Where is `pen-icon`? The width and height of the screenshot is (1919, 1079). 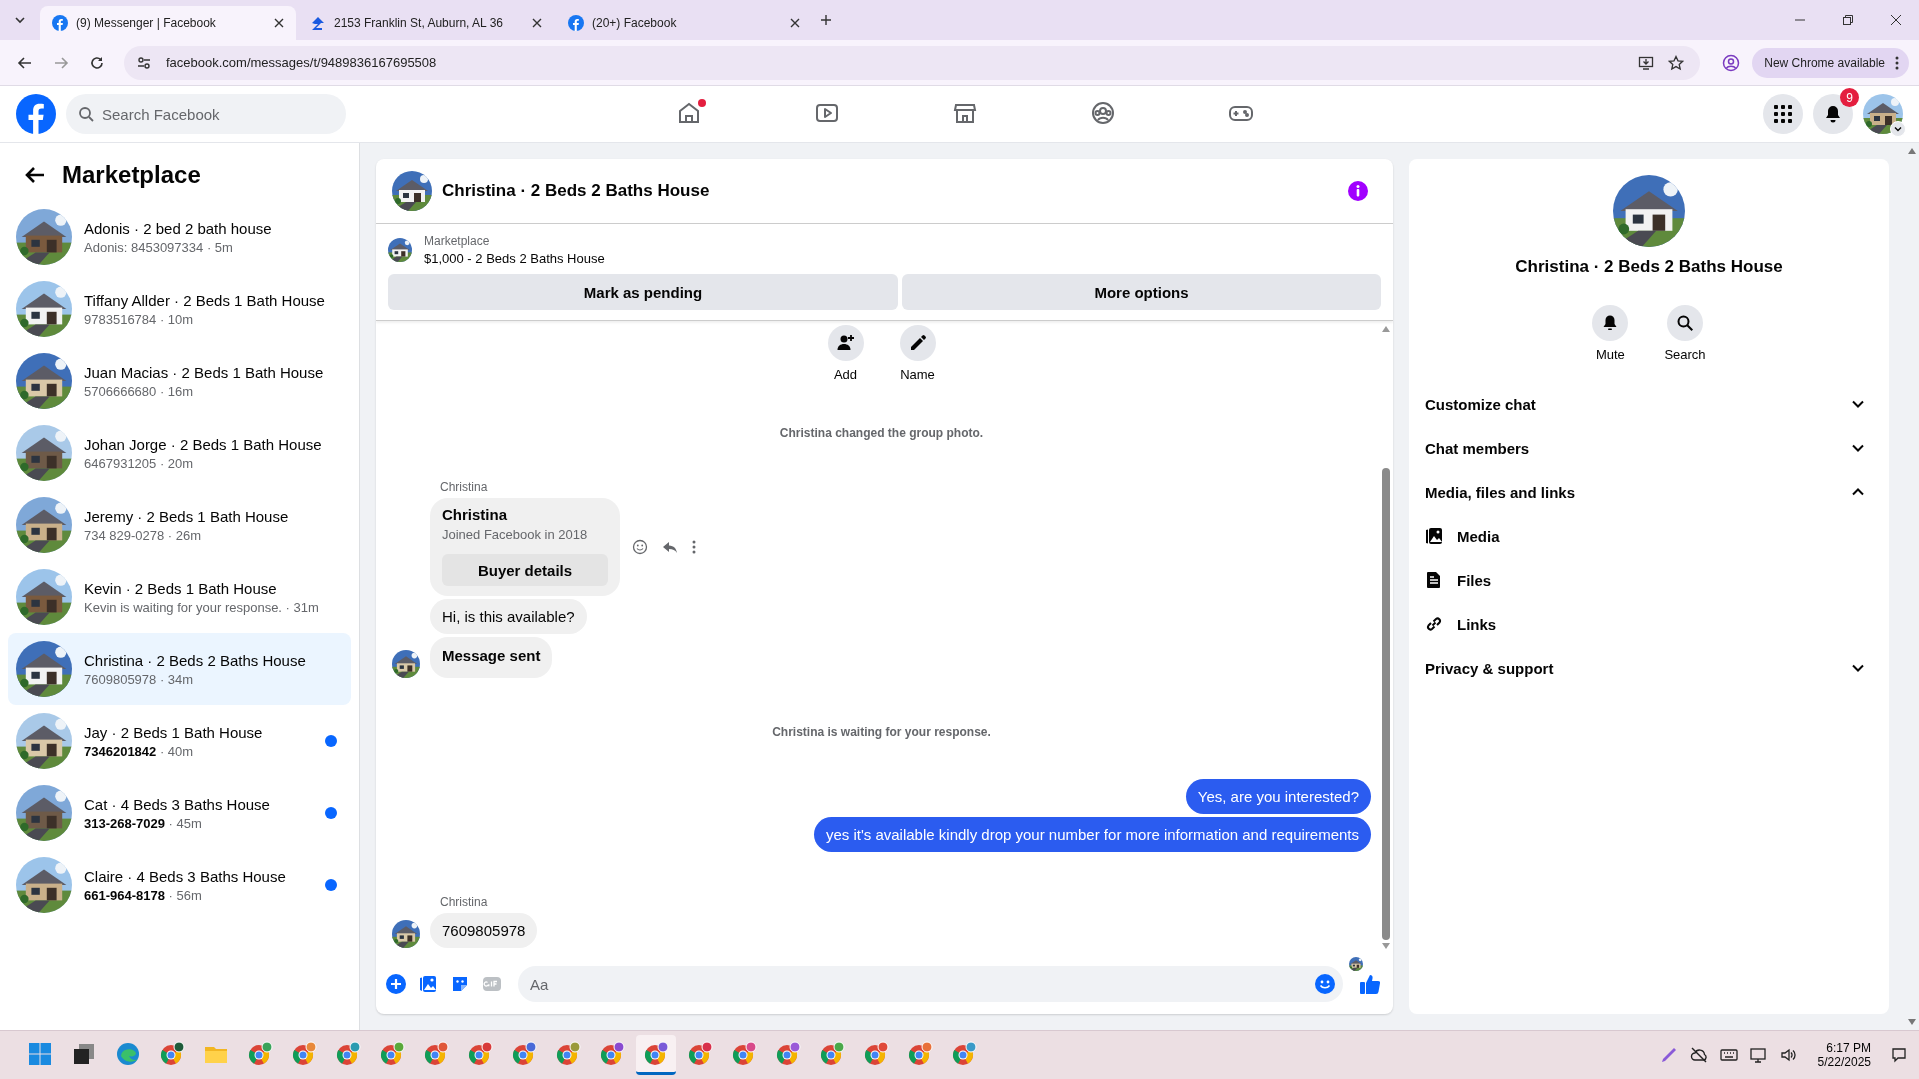 pen-icon is located at coordinates (1668, 1055).